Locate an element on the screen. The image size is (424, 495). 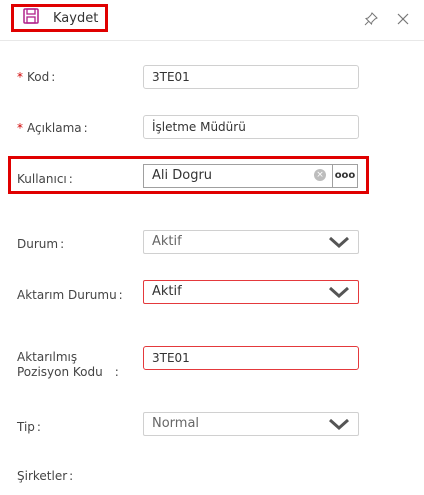
kullanici-lookup: Ali Dogru × ooo is located at coordinates (250, 176).